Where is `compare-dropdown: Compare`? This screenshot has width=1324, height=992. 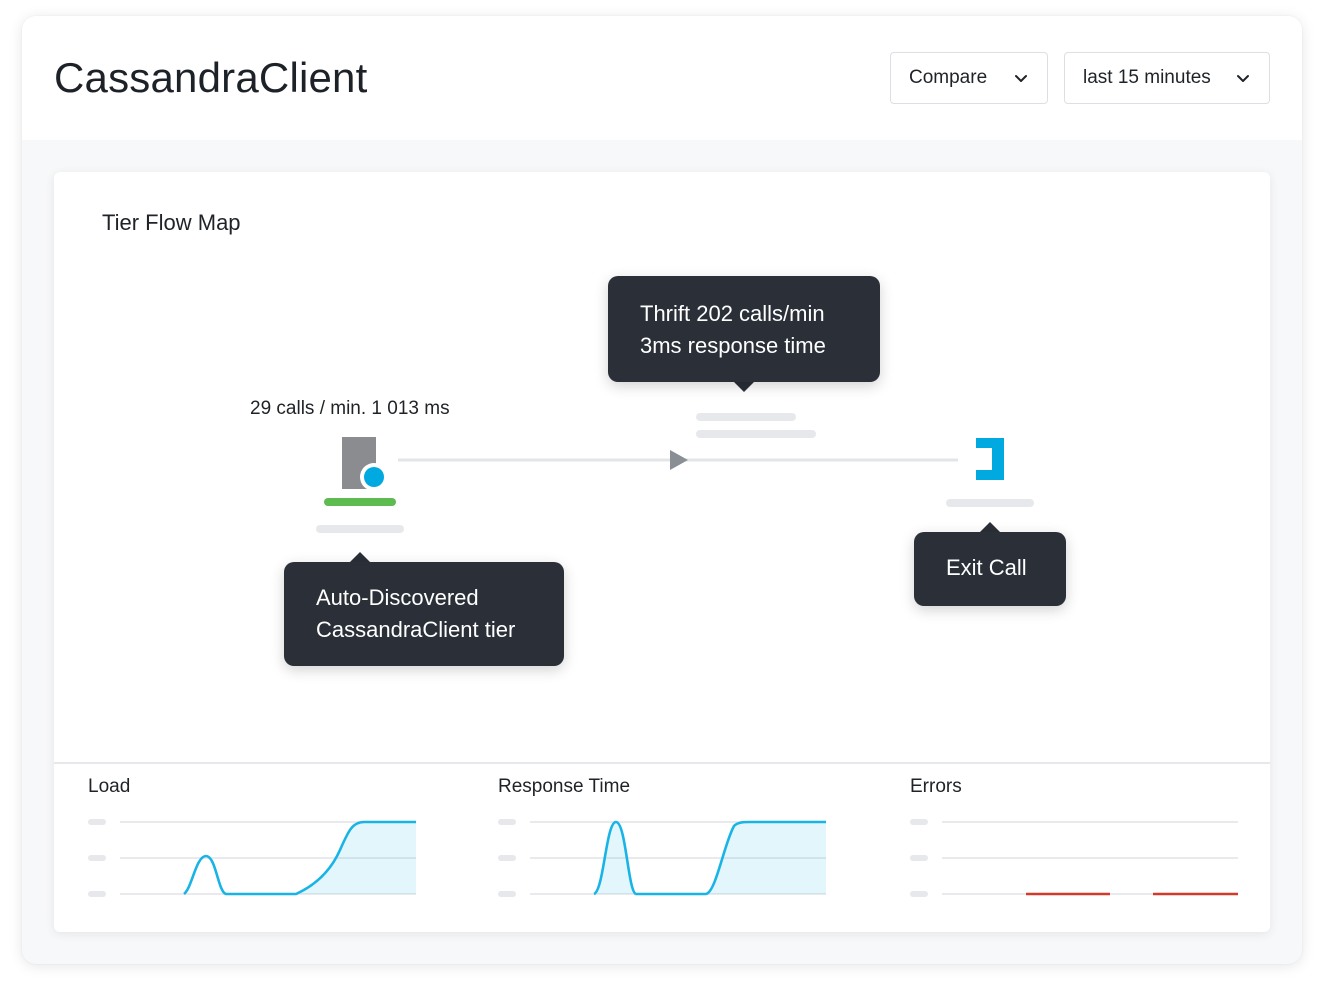
compare-dropdown: Compare is located at coordinates (969, 78).